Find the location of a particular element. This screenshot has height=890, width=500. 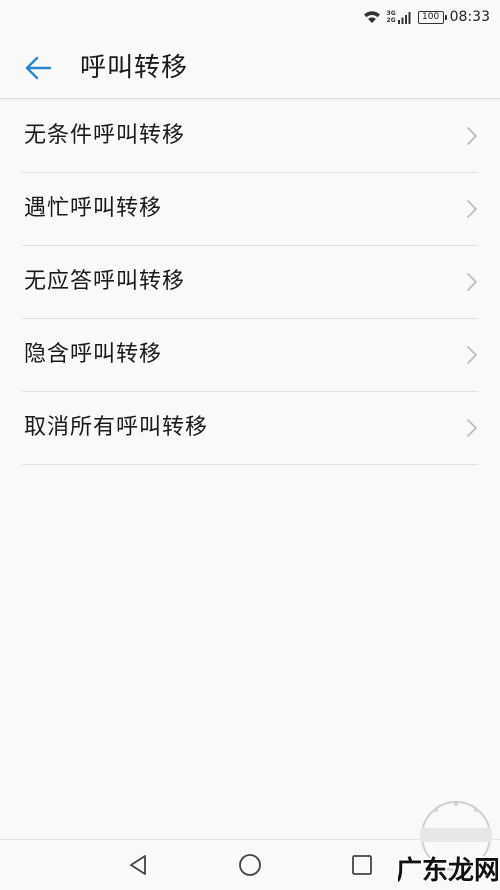

menu-item-no-answer-forwarding: 无应答呼叫转移 is located at coordinates (250, 282).